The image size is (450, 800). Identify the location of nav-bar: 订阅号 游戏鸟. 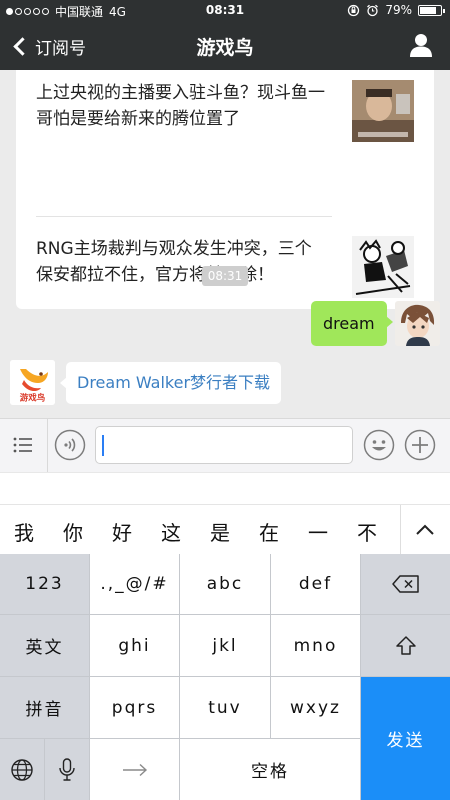
(225, 46).